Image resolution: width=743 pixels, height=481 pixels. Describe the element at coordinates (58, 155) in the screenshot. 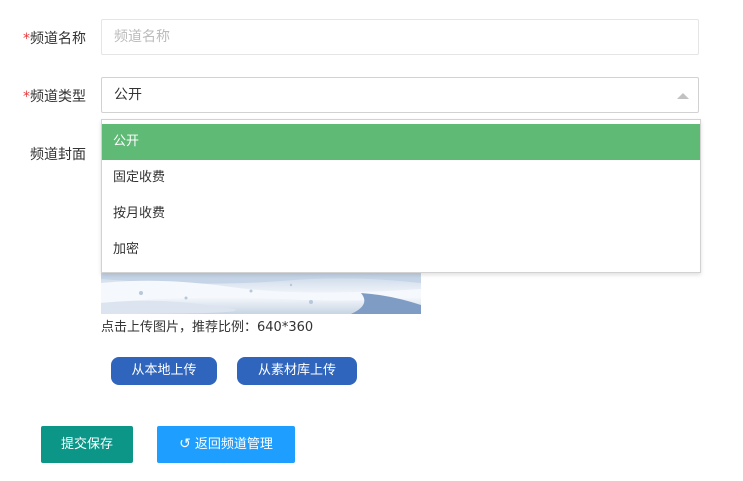

I see `channel-cover-label: 频道封面` at that location.